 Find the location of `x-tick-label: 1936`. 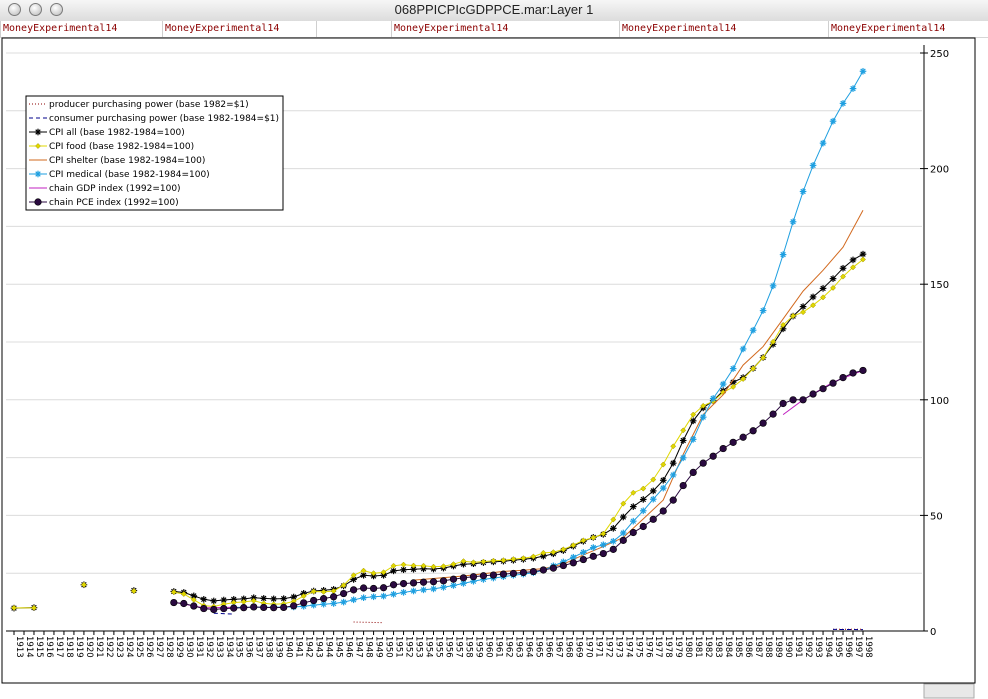

x-tick-label: 1936 is located at coordinates (249, 647).